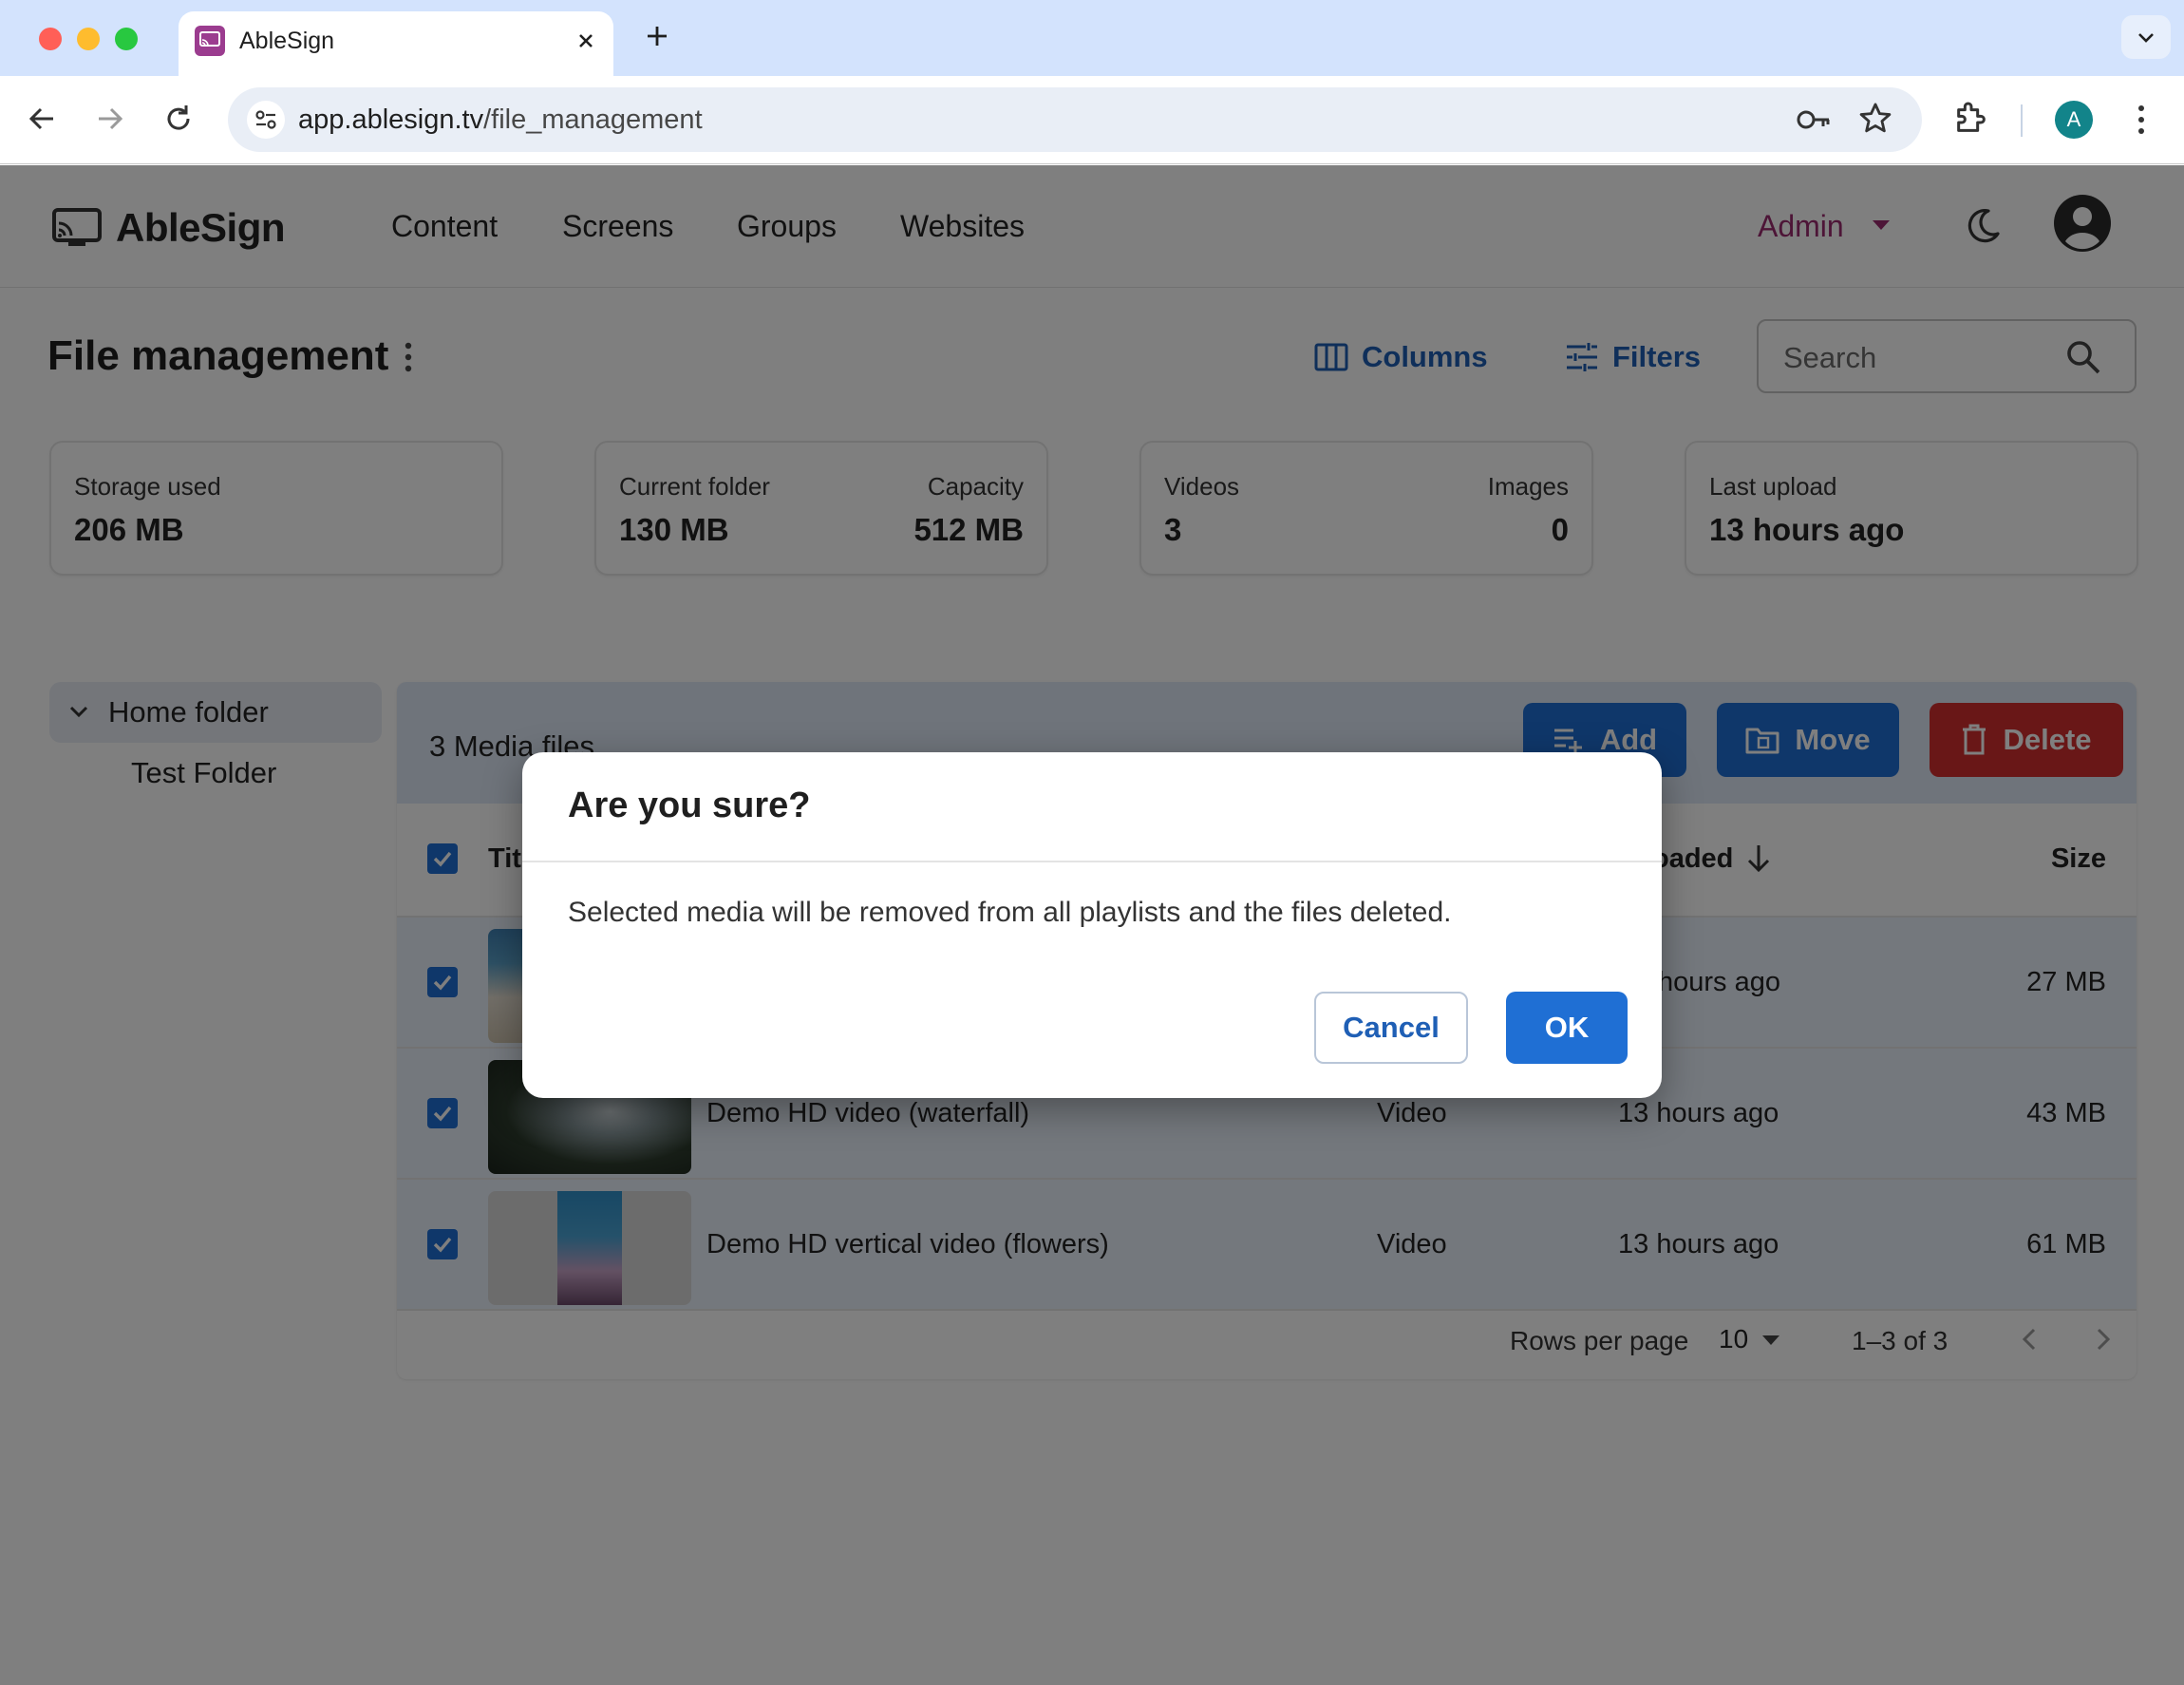  I want to click on tab-search-button, so click(2146, 37).